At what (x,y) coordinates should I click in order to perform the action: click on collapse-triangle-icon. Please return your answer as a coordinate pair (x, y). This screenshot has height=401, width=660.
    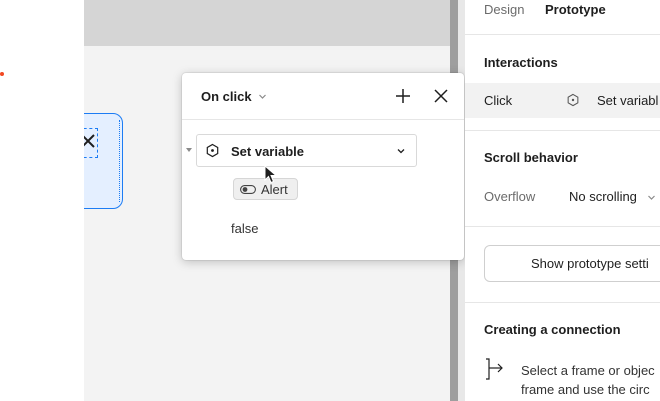
    Looking at the image, I should click on (189, 150).